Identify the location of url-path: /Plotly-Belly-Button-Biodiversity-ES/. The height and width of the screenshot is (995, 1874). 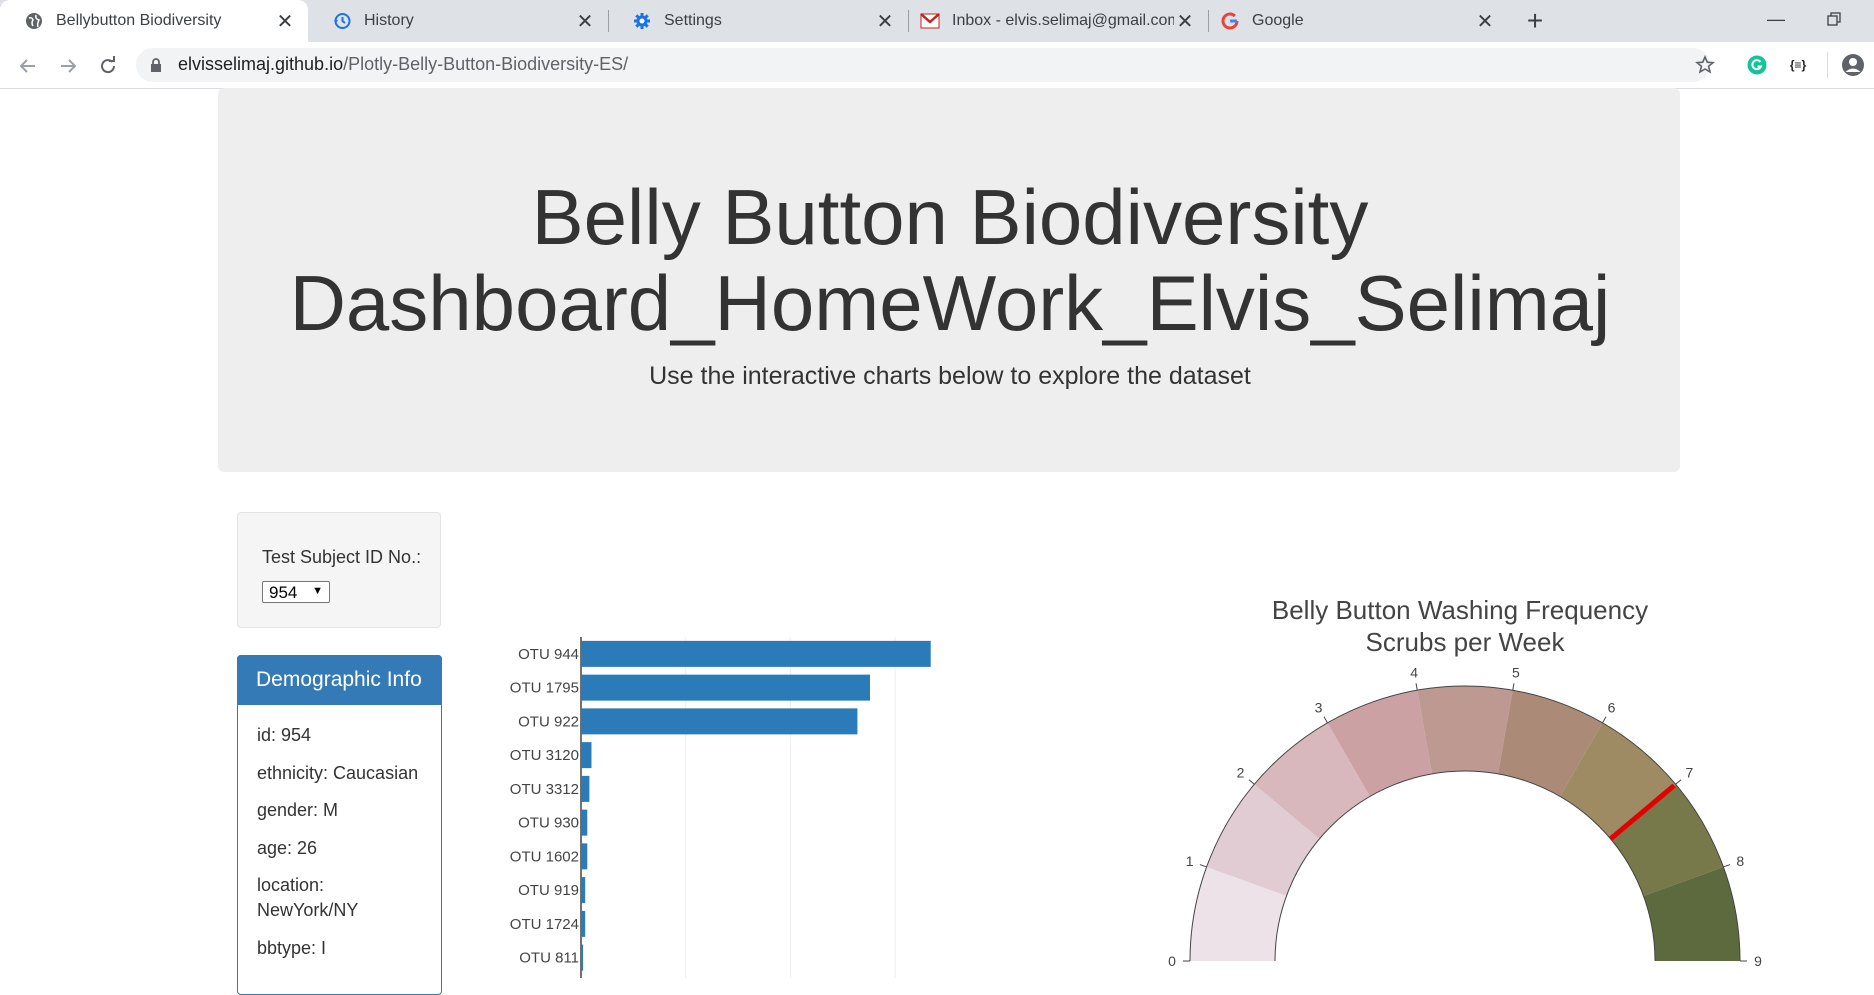
(486, 64).